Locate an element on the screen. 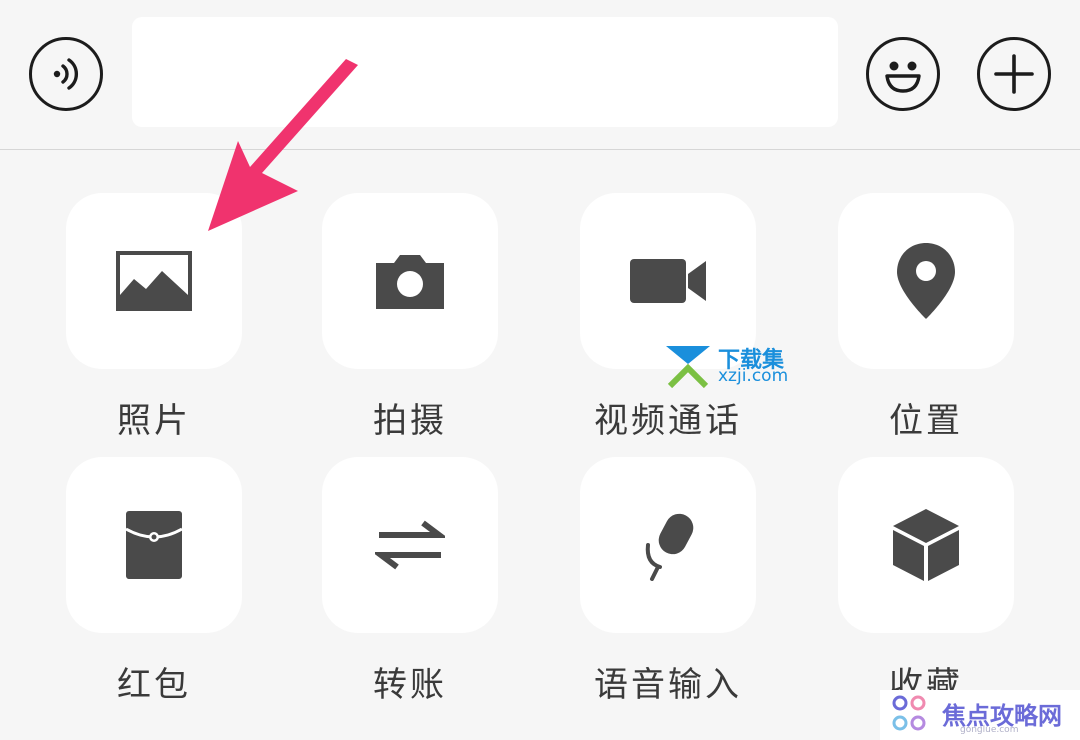 This screenshot has width=1080, height=740. voice-input-button is located at coordinates (668, 545).